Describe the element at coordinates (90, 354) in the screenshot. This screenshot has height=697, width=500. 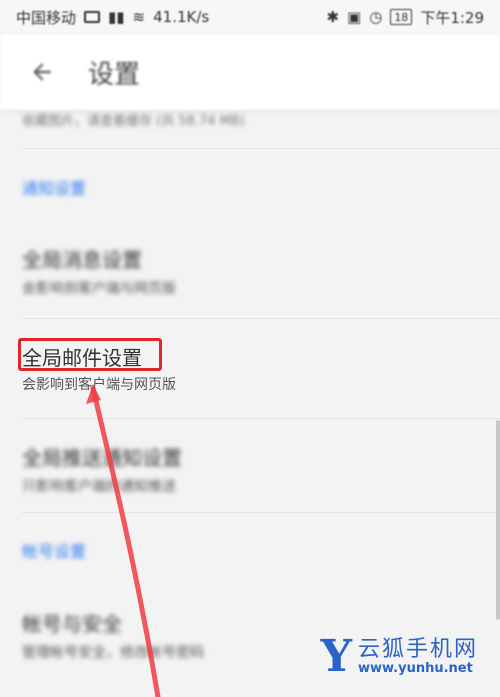
I see `highlight-box` at that location.